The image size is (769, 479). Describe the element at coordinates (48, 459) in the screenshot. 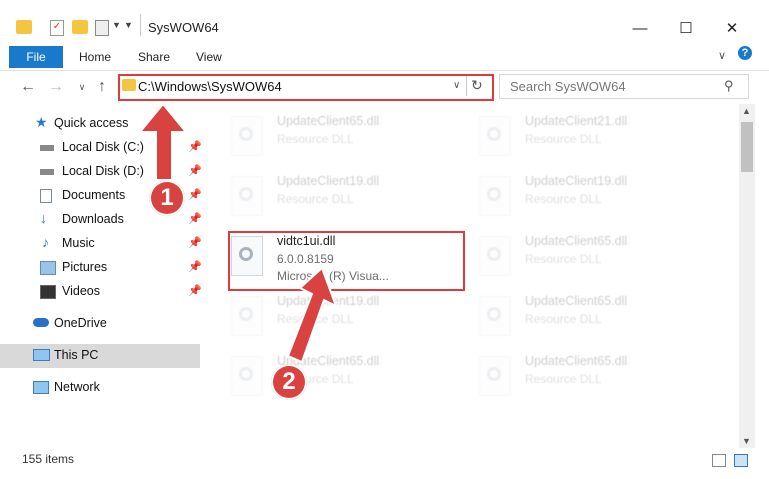

I see `status-item-count: 155 items` at that location.